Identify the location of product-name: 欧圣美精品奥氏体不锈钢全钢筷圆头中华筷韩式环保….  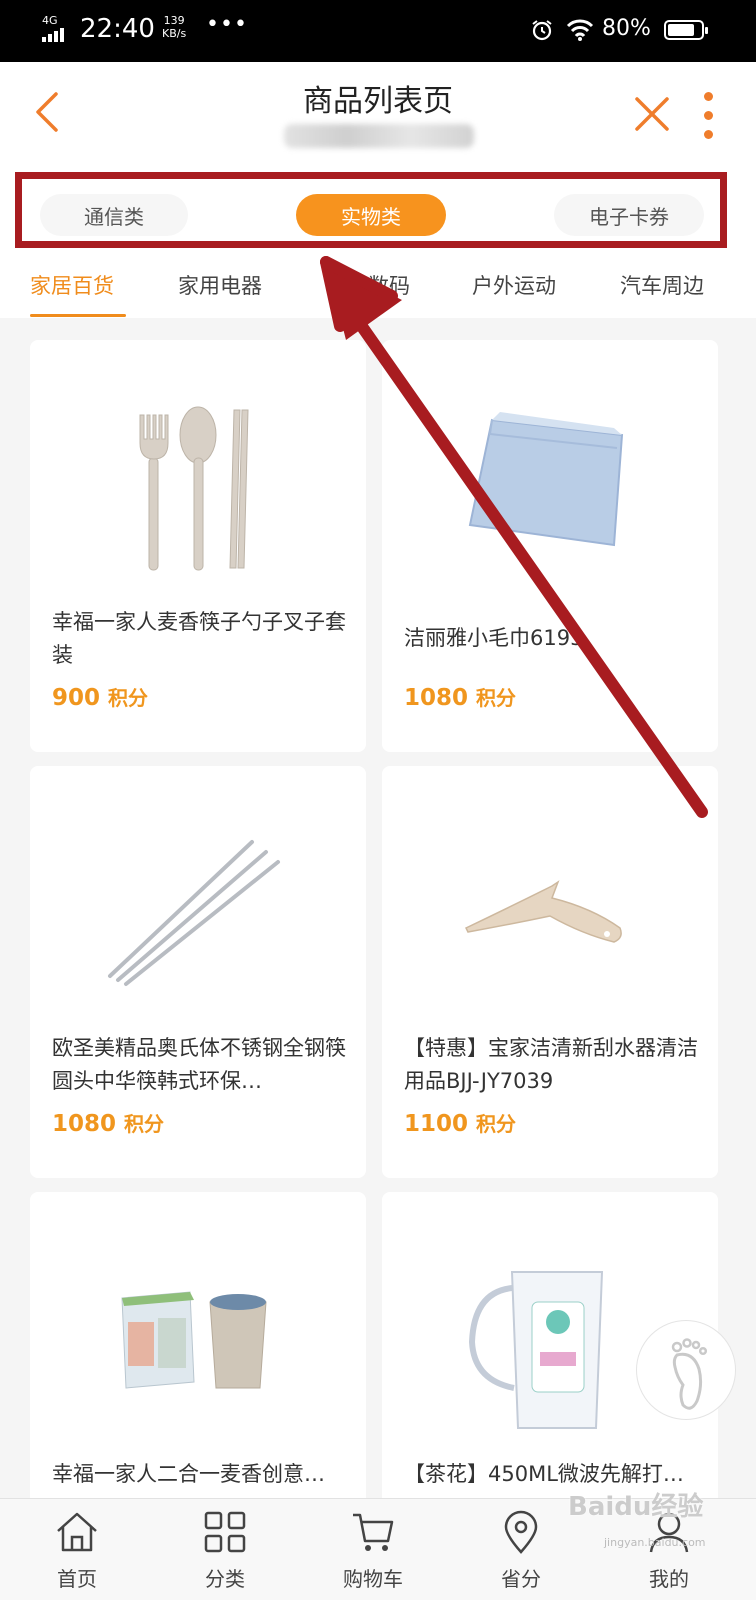
(199, 1064).